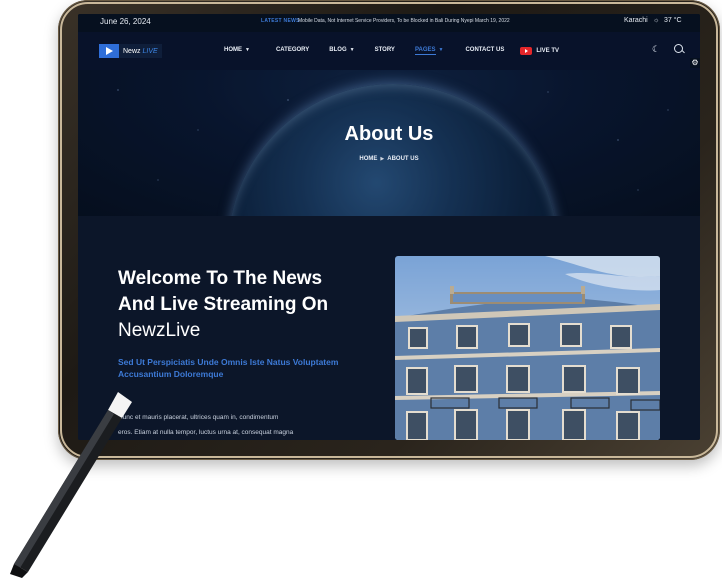 This screenshot has height=582, width=722. I want to click on play-icon, so click(109, 51).